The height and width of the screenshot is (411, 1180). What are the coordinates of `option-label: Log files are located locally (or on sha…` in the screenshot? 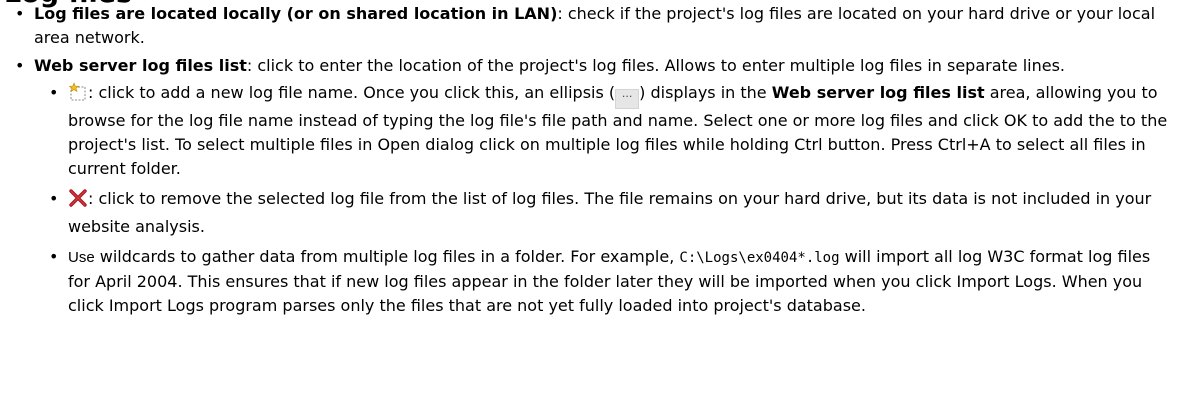 It's located at (296, 13).